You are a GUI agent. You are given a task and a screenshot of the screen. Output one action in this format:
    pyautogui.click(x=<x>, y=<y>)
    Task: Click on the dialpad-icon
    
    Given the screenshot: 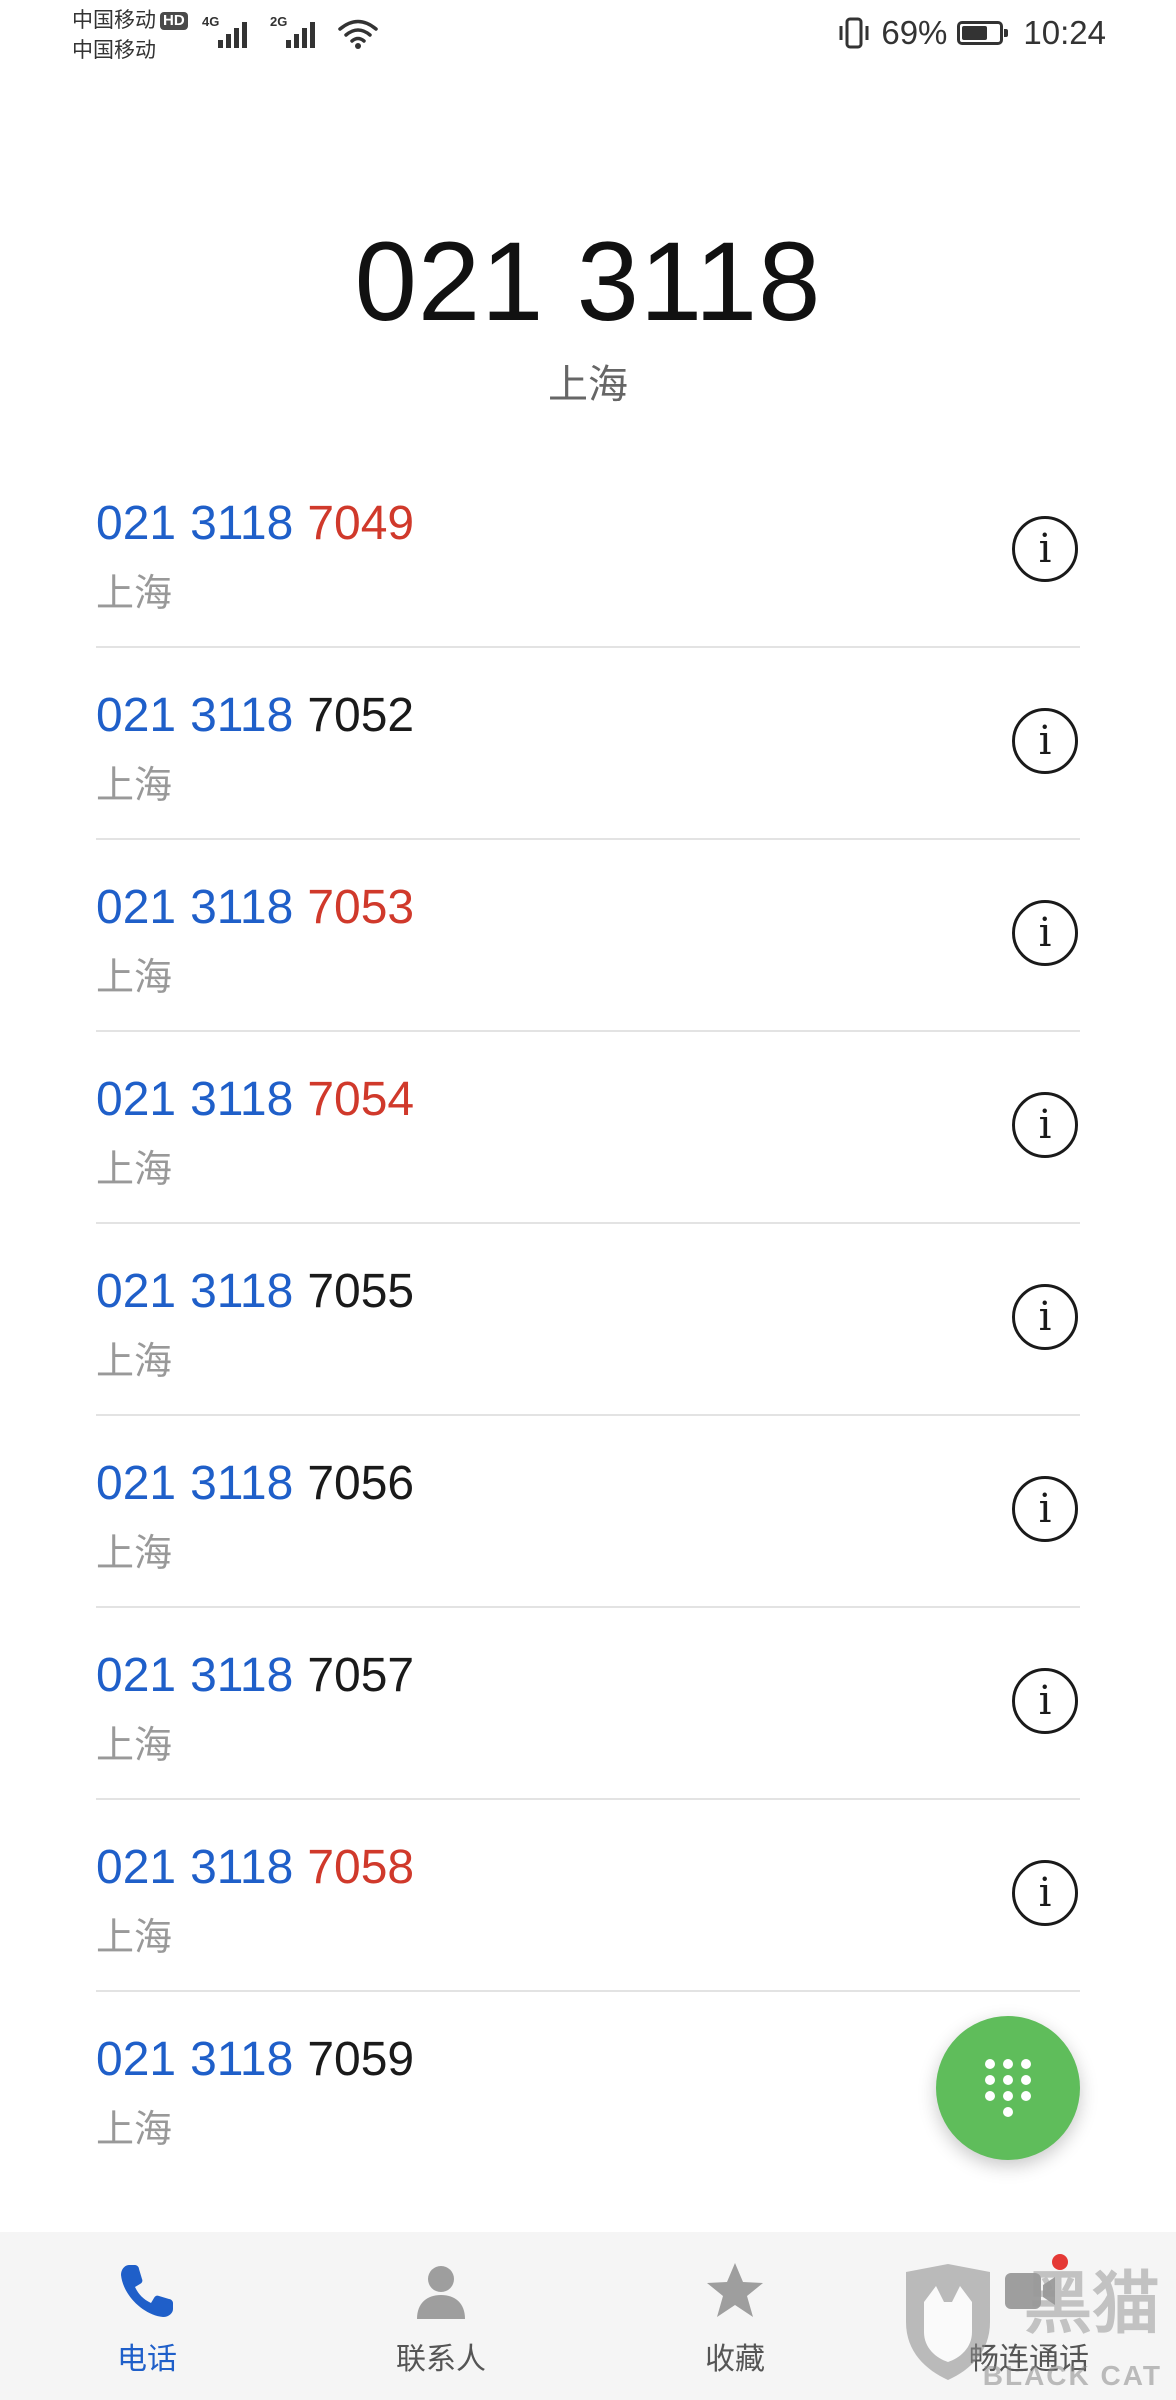 What is the action you would take?
    pyautogui.click(x=1008, y=2088)
    